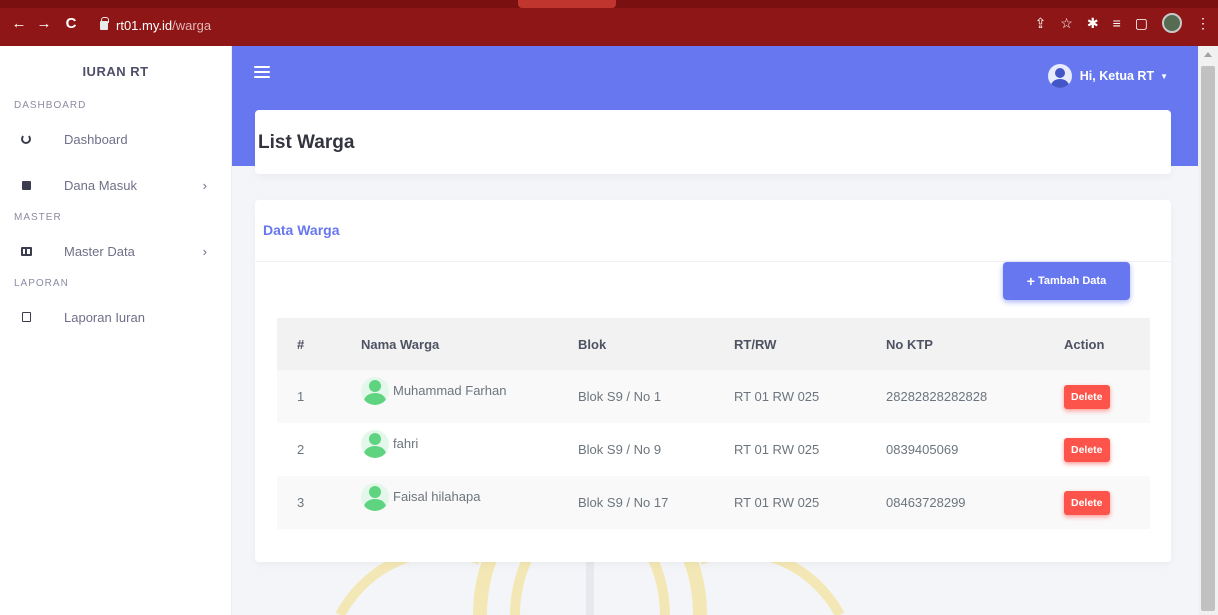  Describe the element at coordinates (926, 502) in the screenshot. I see `row-ktp: 08463728299` at that location.